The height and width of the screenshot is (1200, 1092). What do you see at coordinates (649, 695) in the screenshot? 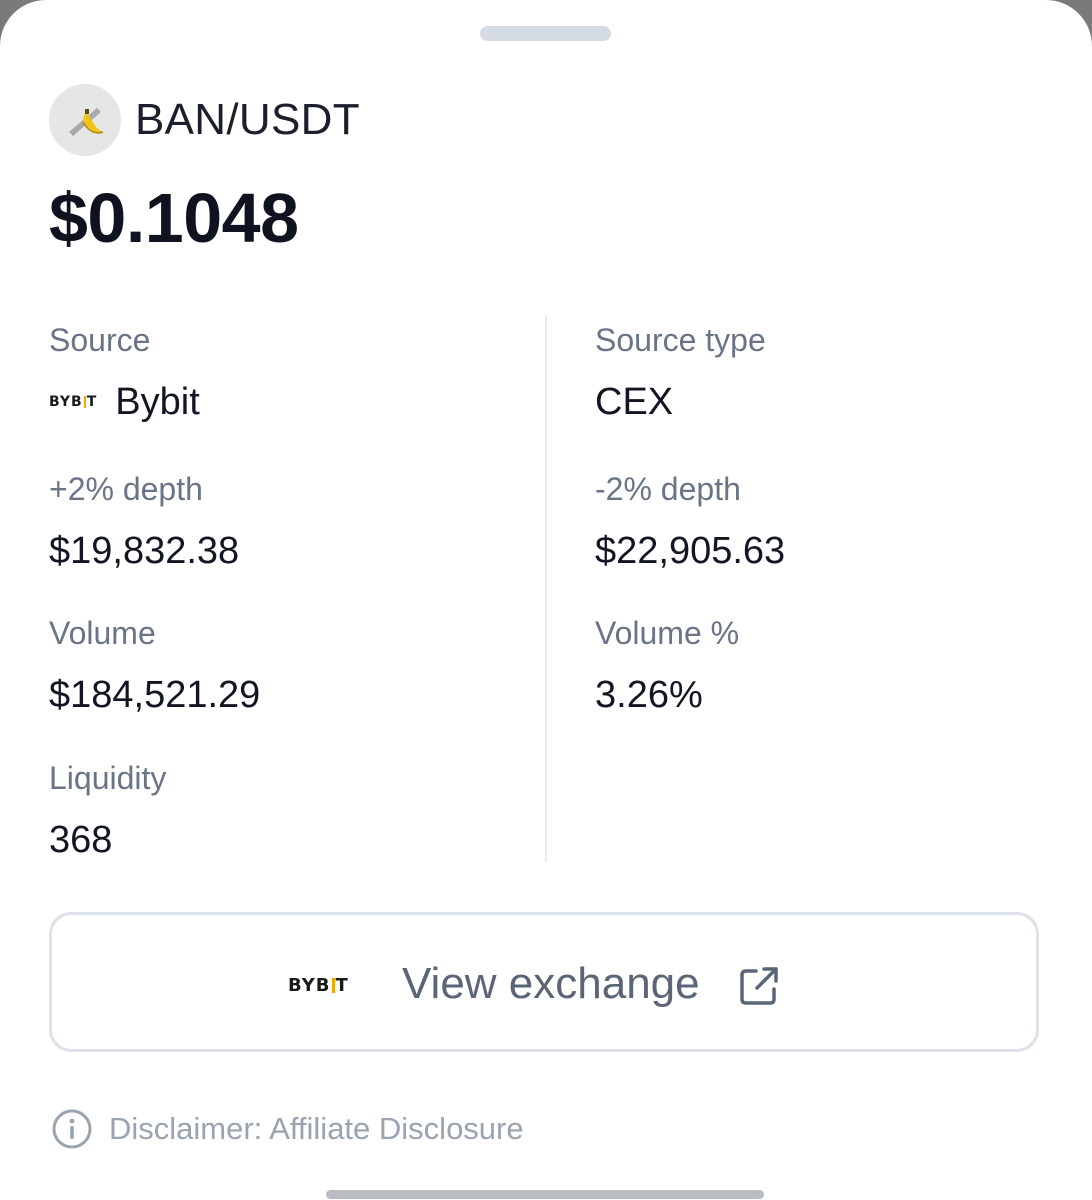
I see `volume-pct-value: 3.26%` at bounding box center [649, 695].